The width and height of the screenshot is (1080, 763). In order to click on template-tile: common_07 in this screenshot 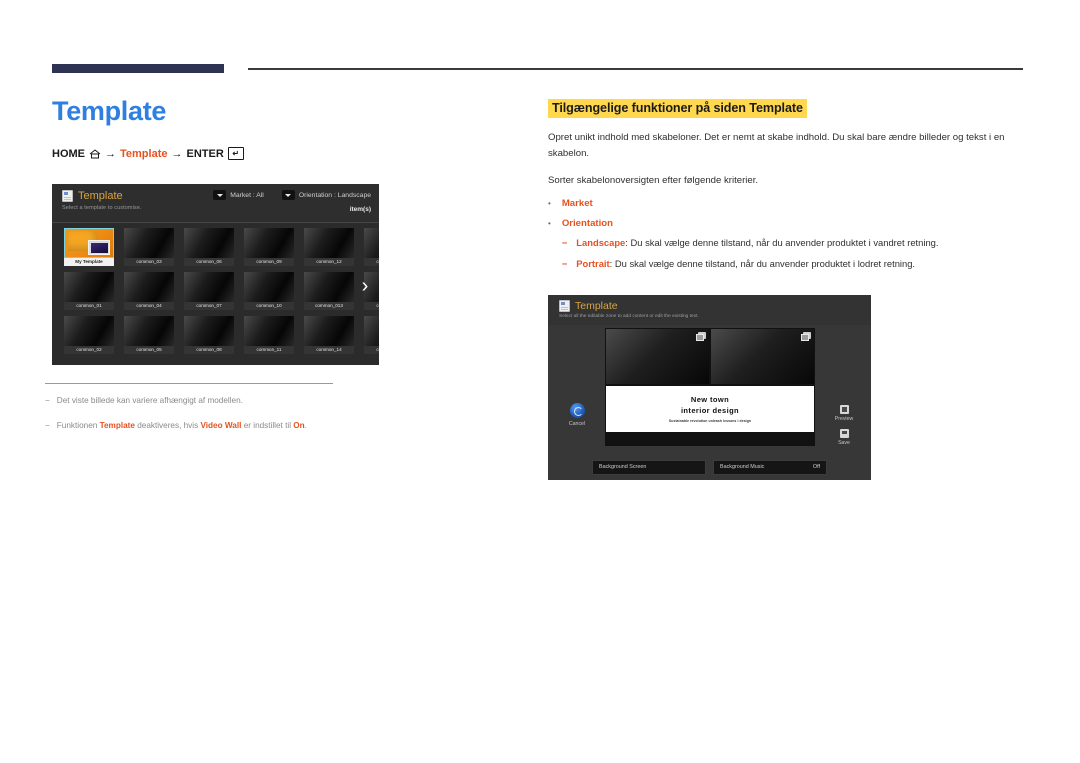, I will do `click(209, 291)`.